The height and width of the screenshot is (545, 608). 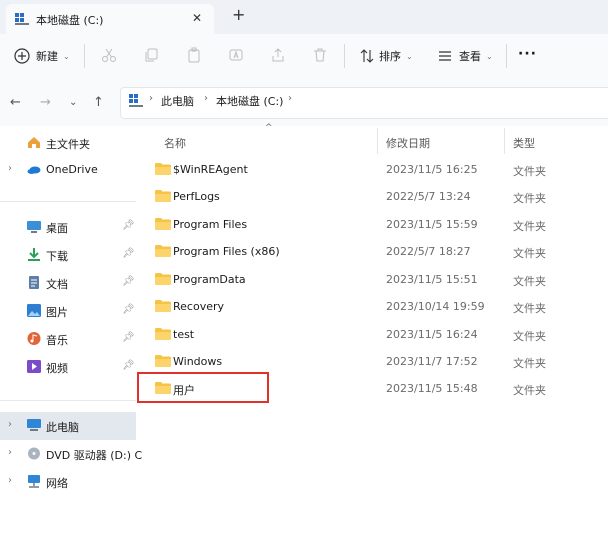 What do you see at coordinates (34, 282) in the screenshot?
I see `document-icon` at bounding box center [34, 282].